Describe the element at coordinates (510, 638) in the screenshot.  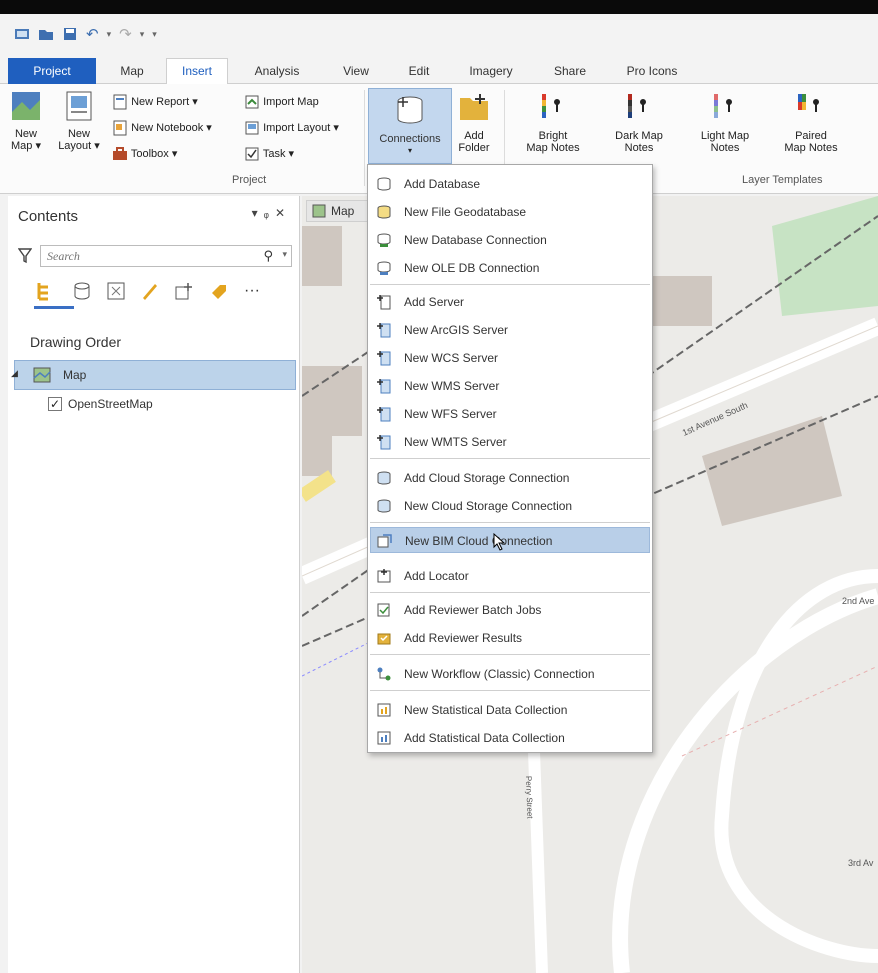
I see `menu-item-add-reviewer-results: Add Reviewer Results` at that location.